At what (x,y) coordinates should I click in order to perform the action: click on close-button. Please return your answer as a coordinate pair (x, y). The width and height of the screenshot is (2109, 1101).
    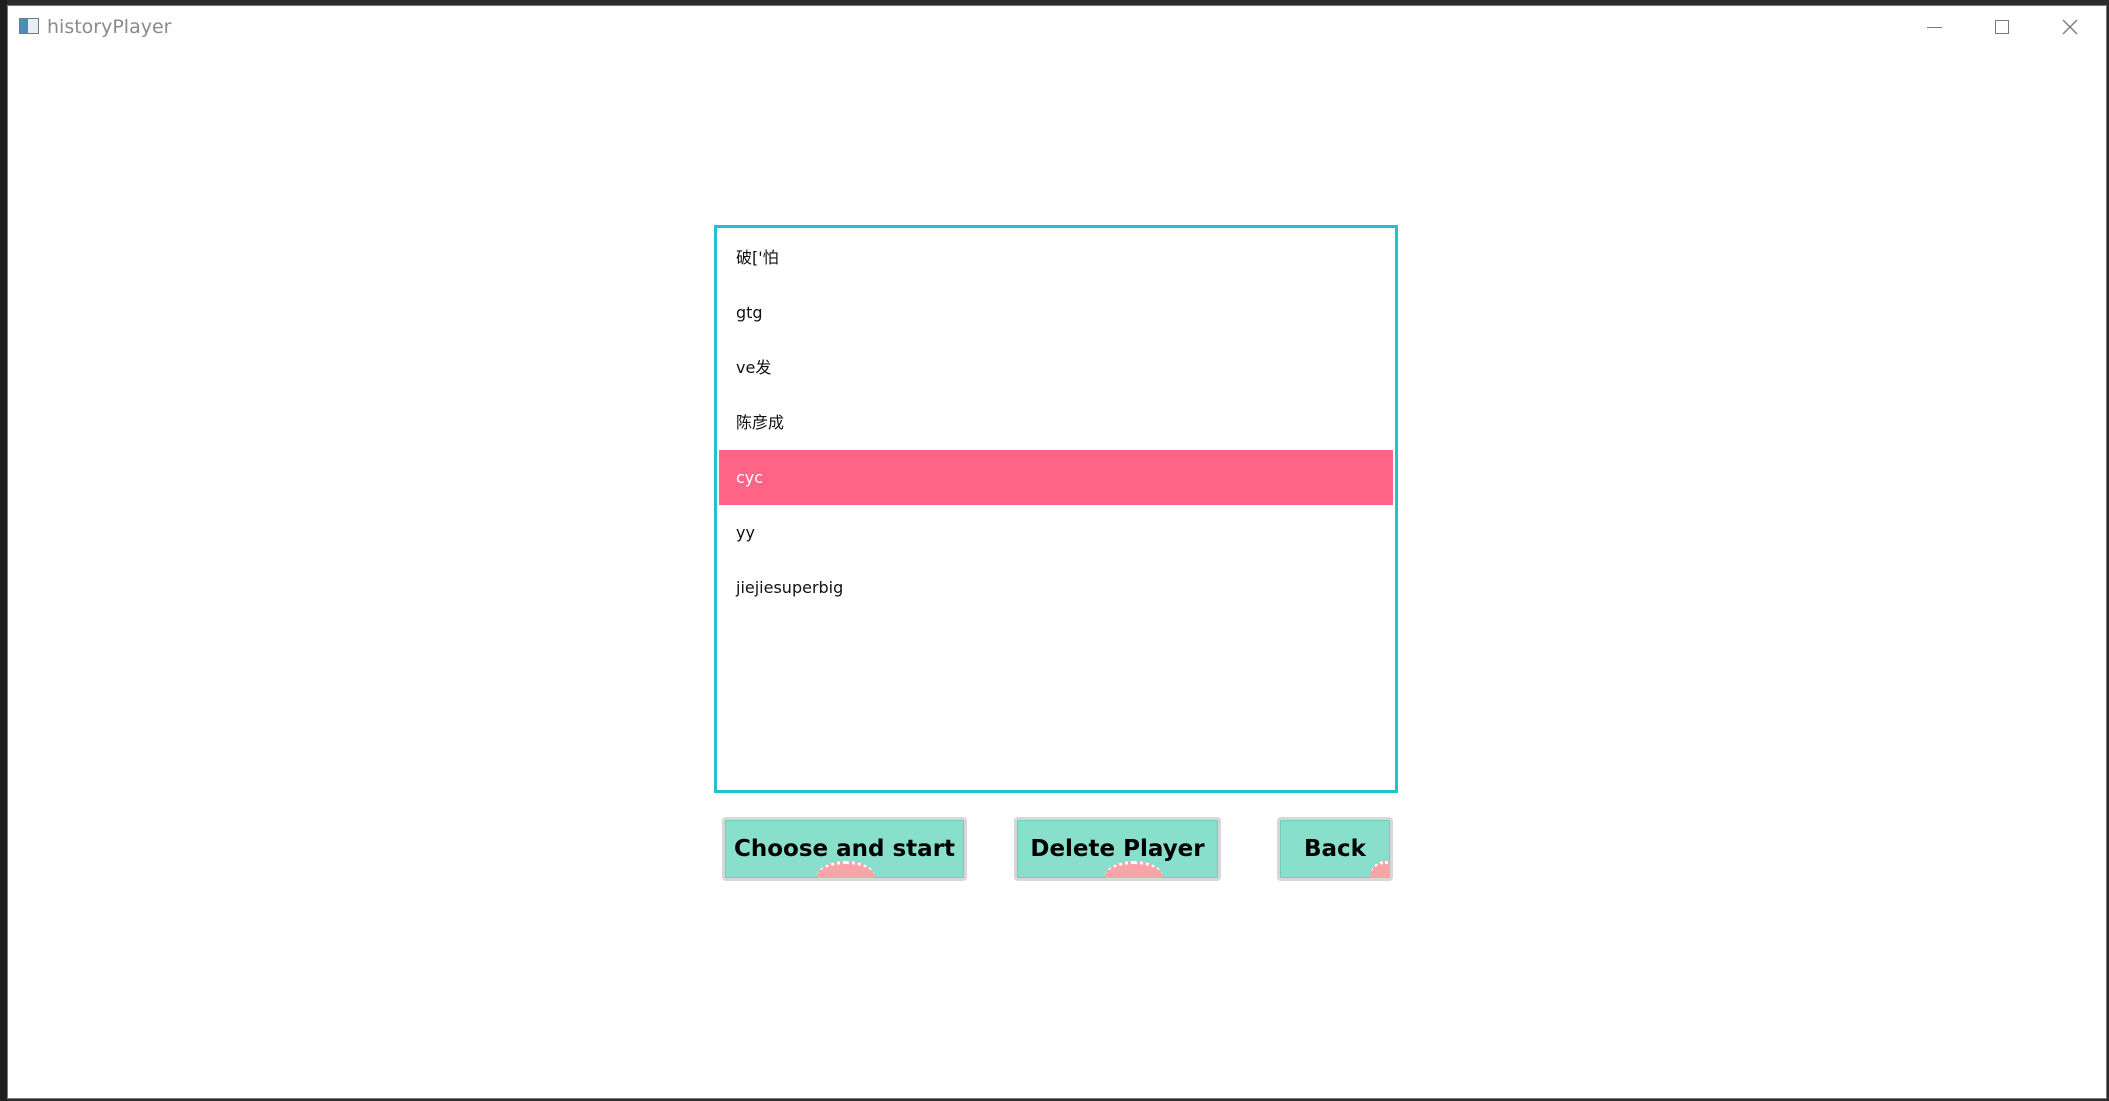
    Looking at the image, I should click on (2070, 27).